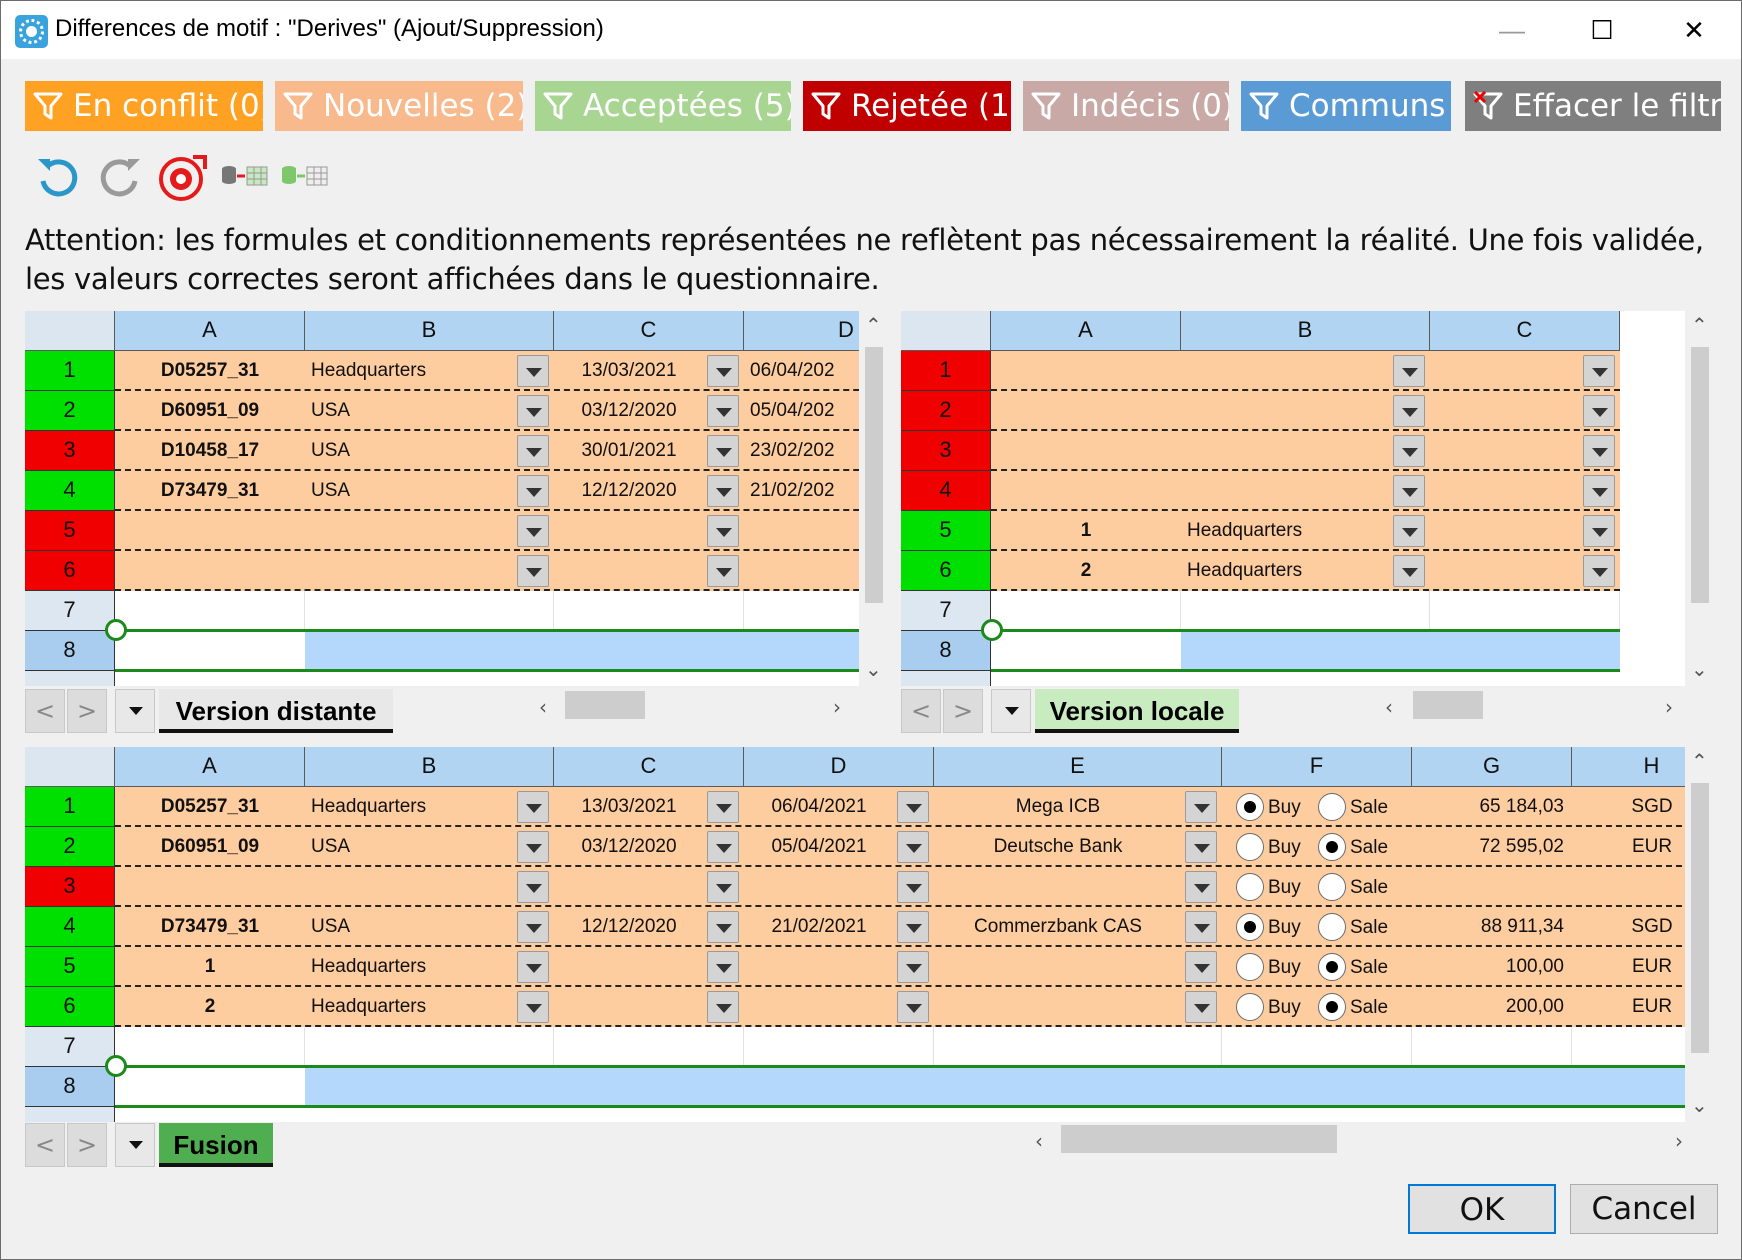 The image size is (1742, 1260). I want to click on filter-button-3: Rejetée (1), so click(907, 106).